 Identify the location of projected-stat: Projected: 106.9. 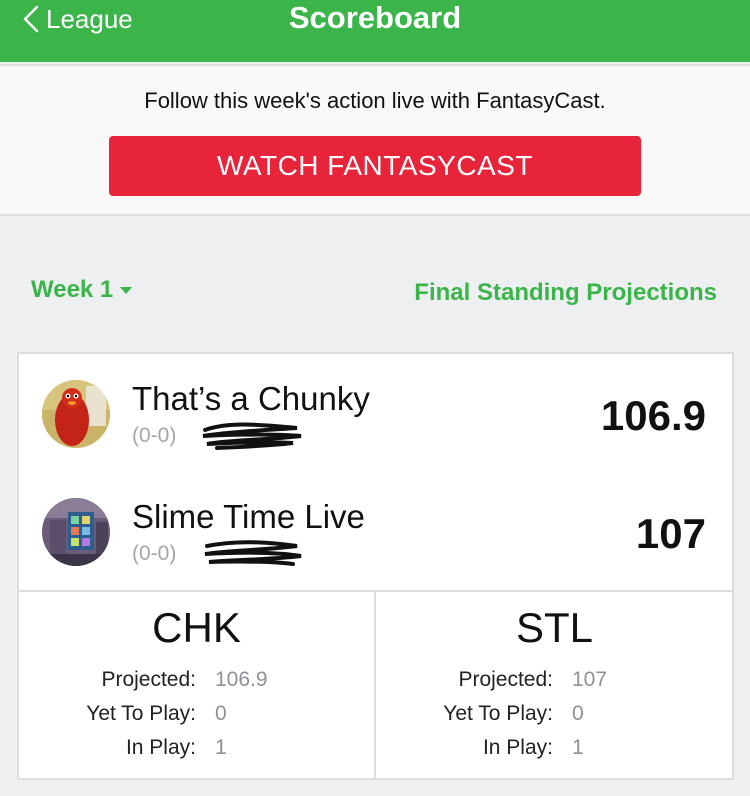
(197, 683).